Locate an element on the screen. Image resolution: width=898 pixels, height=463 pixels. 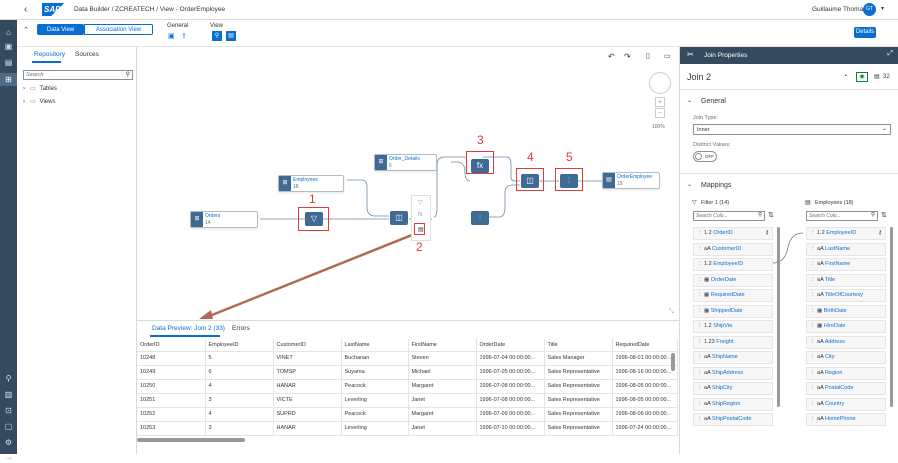
table-cell: Janet is located at coordinates (442, 400).